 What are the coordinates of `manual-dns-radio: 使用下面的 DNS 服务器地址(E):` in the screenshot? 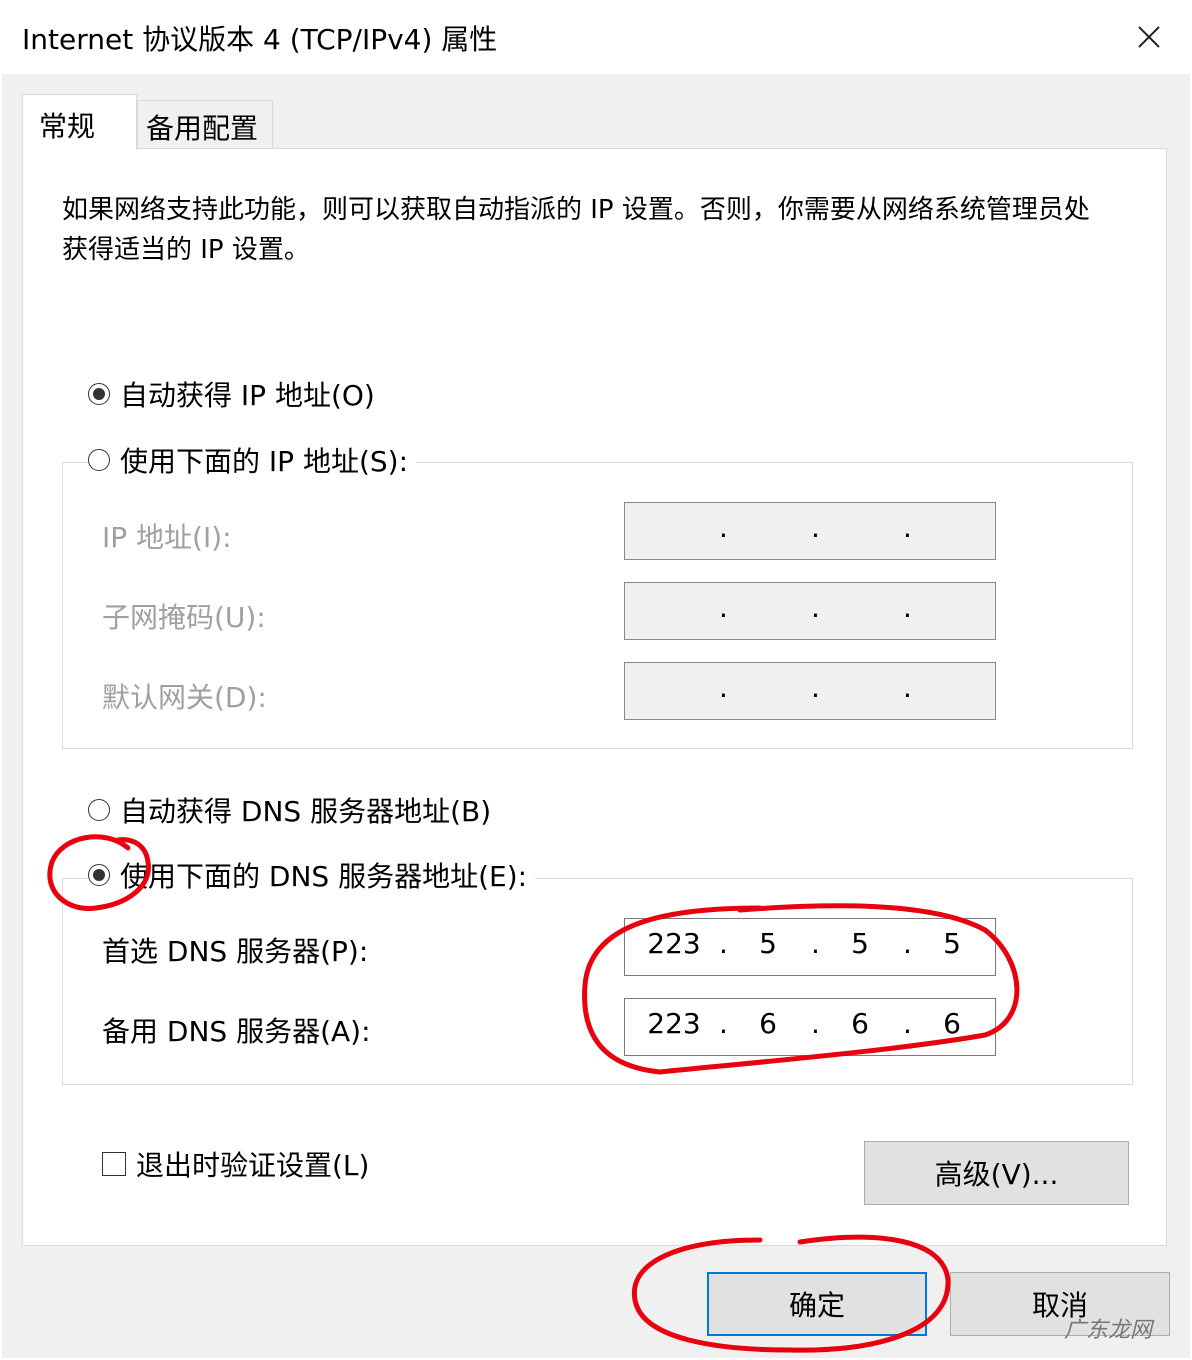 It's located at (312, 875).